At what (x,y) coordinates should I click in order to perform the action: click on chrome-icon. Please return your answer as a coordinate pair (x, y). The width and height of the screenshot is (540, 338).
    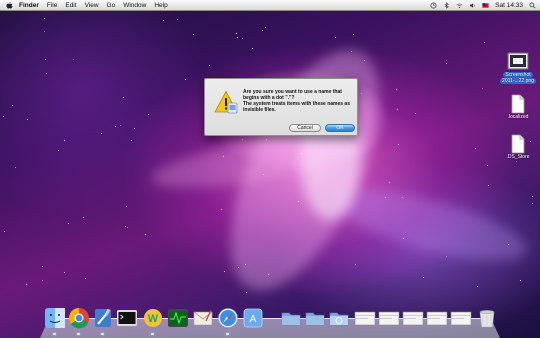
    Looking at the image, I should click on (79, 318).